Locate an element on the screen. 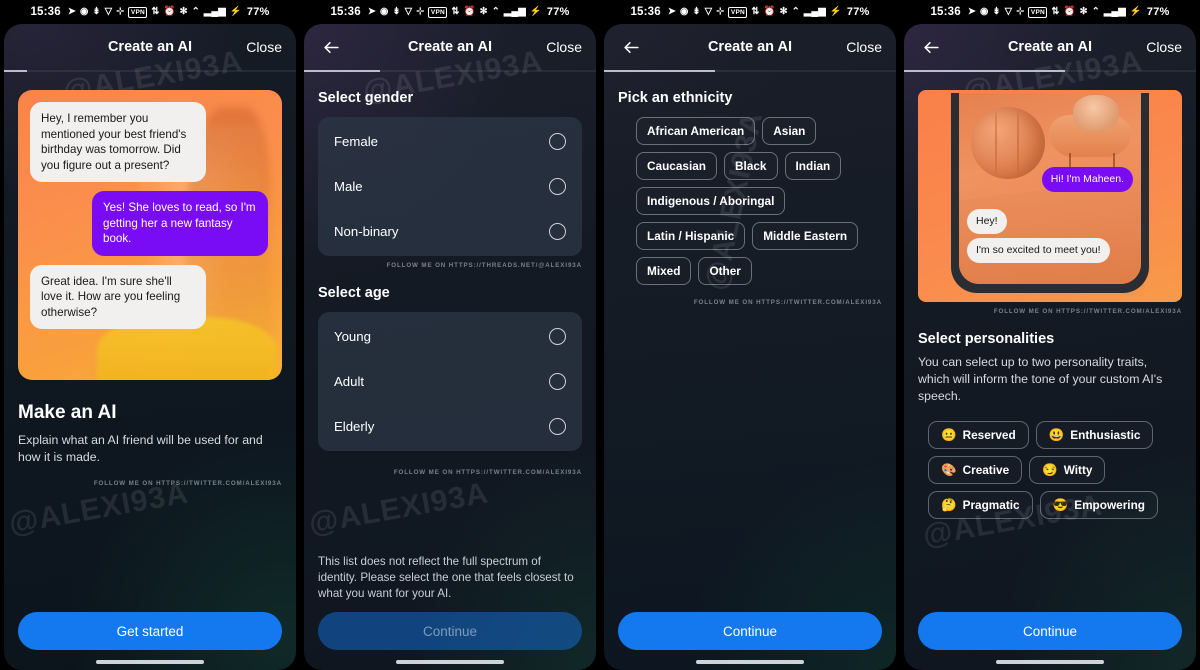 This screenshot has height=670, width=1200. personality-chip-reserved: 😐 Reserved is located at coordinates (978, 435).